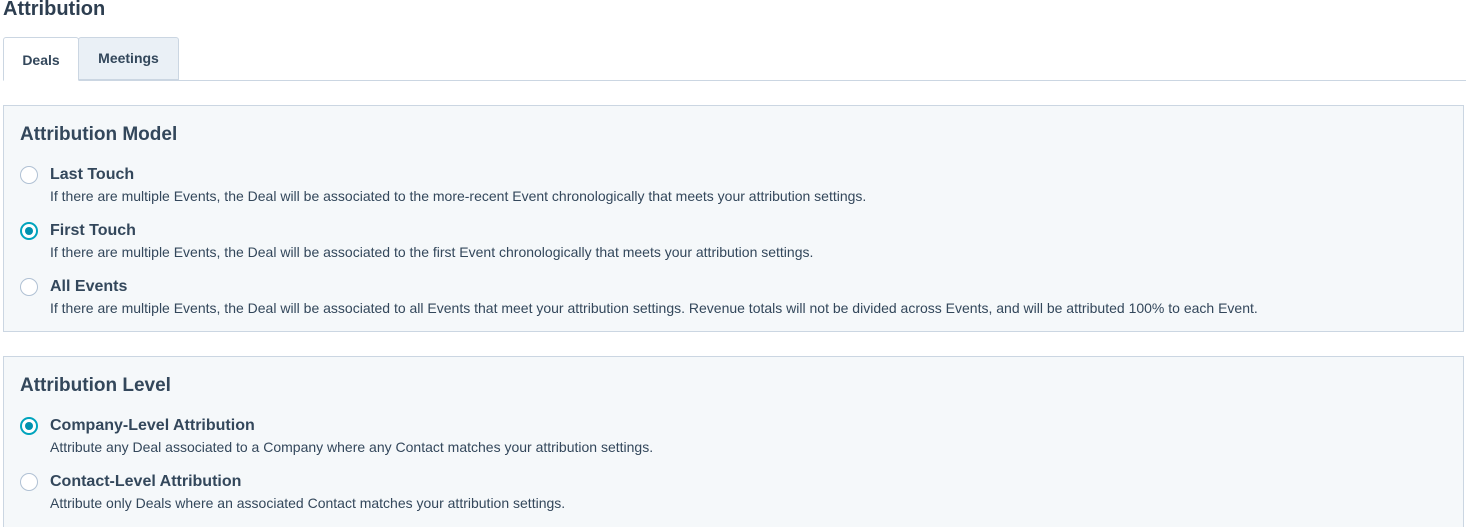  I want to click on all-events-radio, so click(29, 287).